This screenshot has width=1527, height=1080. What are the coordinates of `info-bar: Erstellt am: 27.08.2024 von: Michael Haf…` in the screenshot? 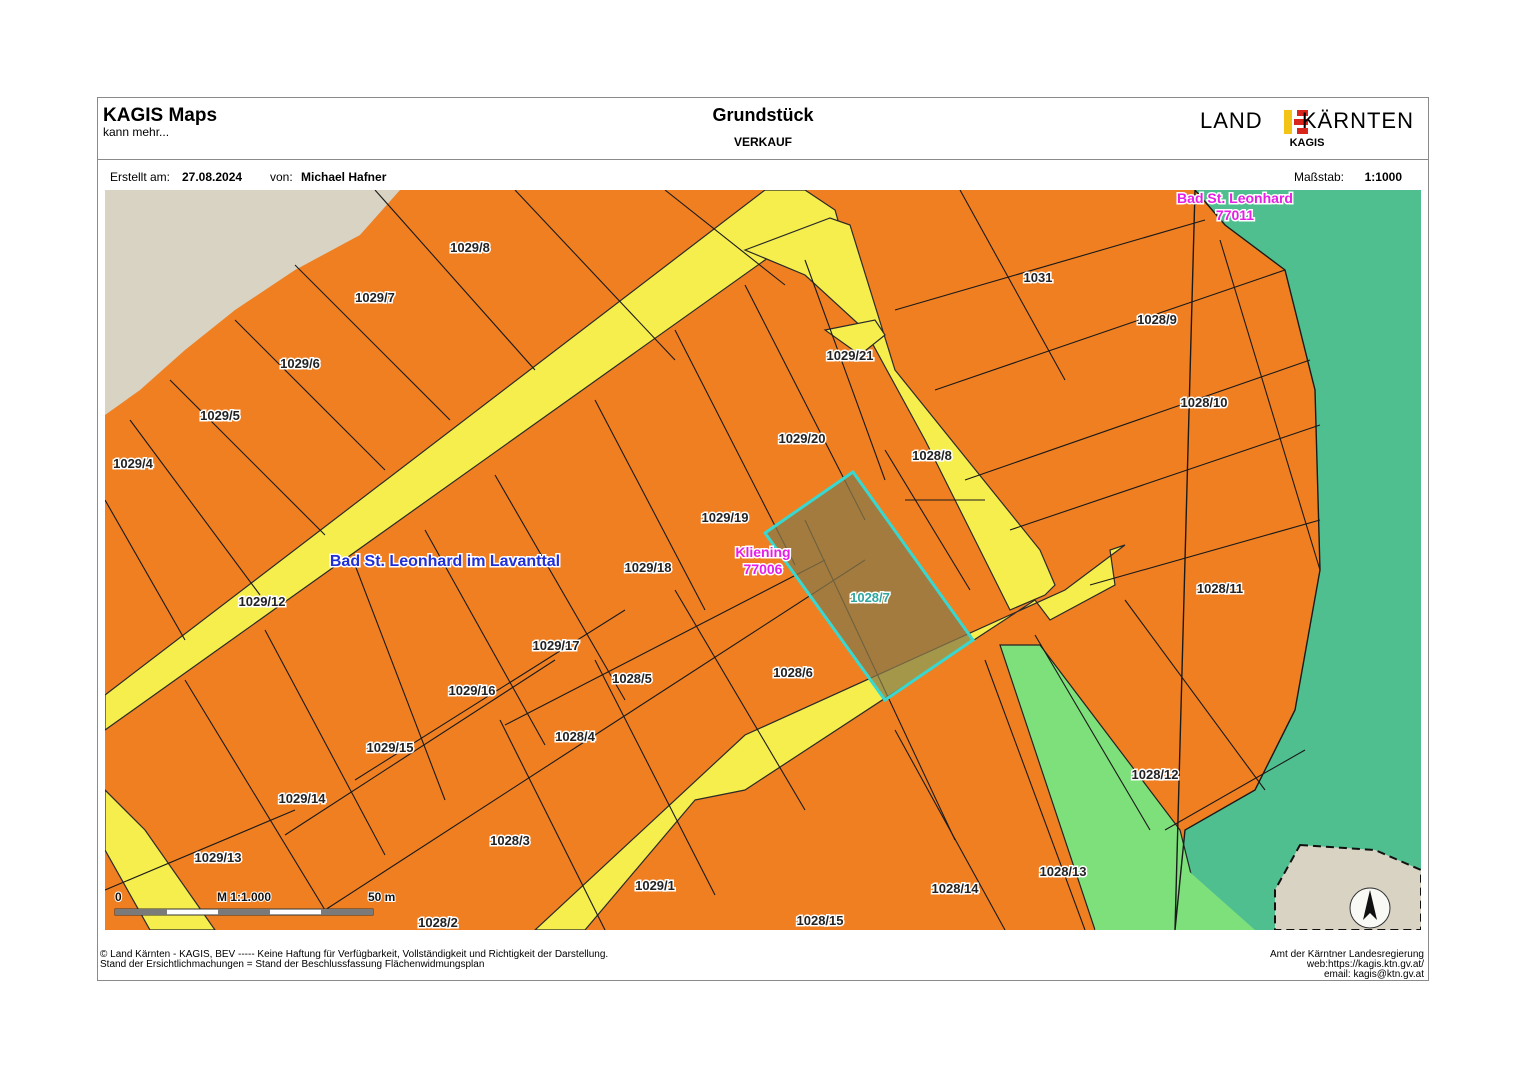 It's located at (763, 175).